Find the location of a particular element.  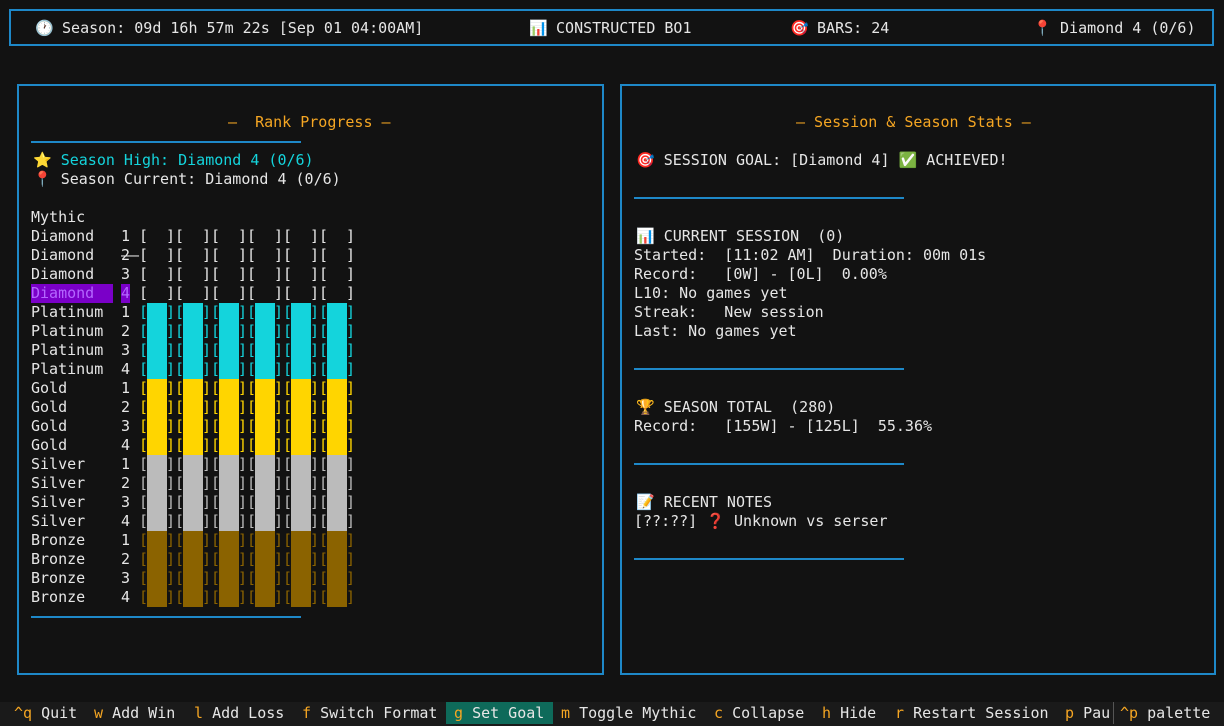

shortcut-toggle-mythic: m Toggle Mythic is located at coordinates (628, 713).